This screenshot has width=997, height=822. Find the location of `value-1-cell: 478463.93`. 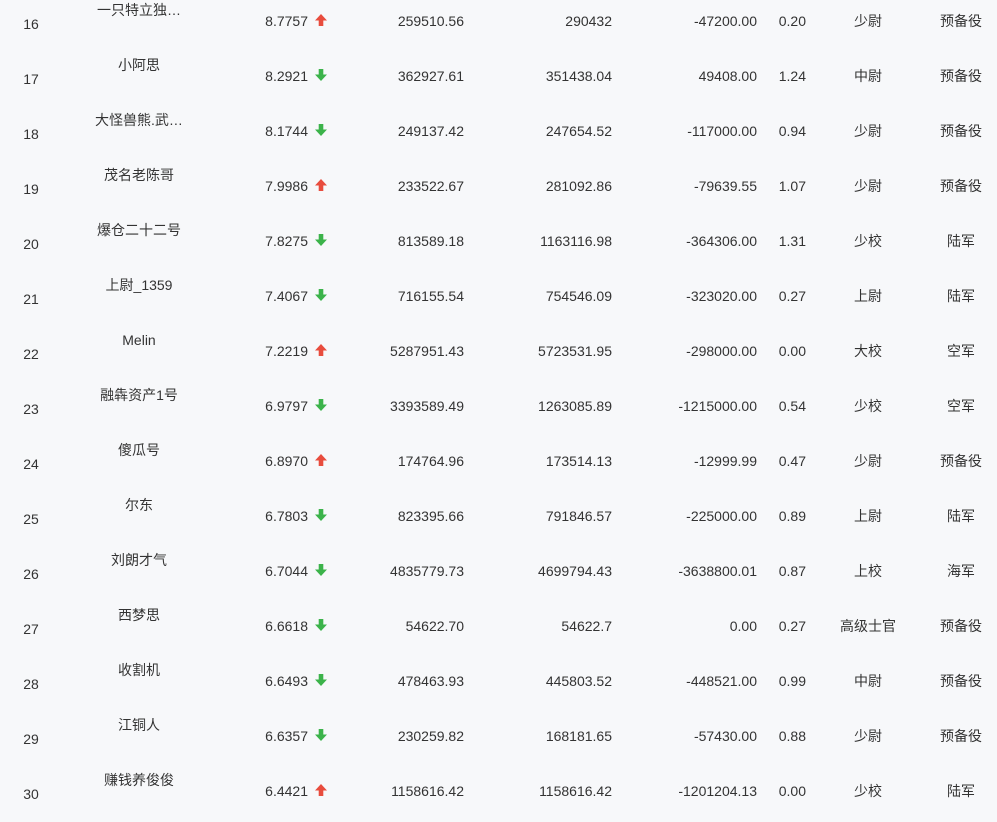

value-1-cell: 478463.93 is located at coordinates (430, 681).